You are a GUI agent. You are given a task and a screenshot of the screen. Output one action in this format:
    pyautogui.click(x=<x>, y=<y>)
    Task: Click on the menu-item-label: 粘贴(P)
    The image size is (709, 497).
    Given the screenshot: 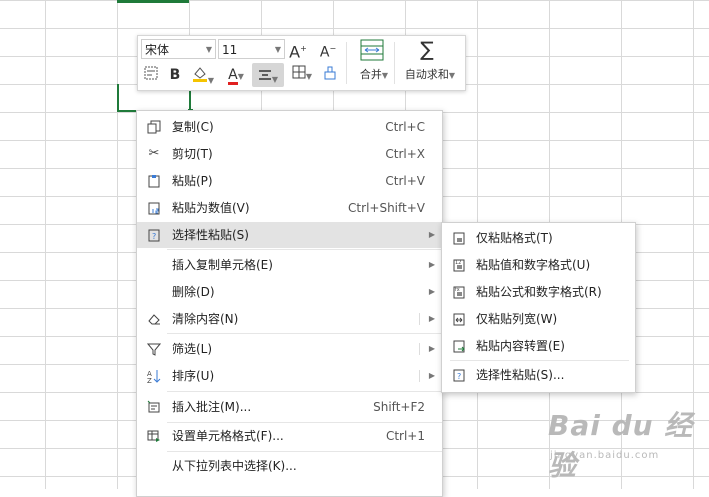 What is the action you would take?
    pyautogui.click(x=192, y=181)
    